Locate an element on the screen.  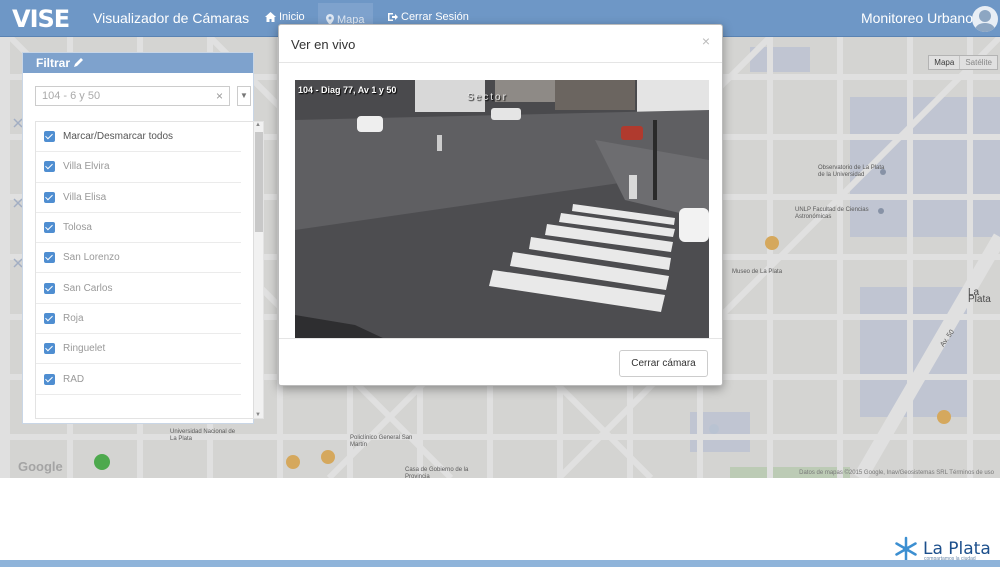
camera-watermark: Sector is located at coordinates (487, 97).